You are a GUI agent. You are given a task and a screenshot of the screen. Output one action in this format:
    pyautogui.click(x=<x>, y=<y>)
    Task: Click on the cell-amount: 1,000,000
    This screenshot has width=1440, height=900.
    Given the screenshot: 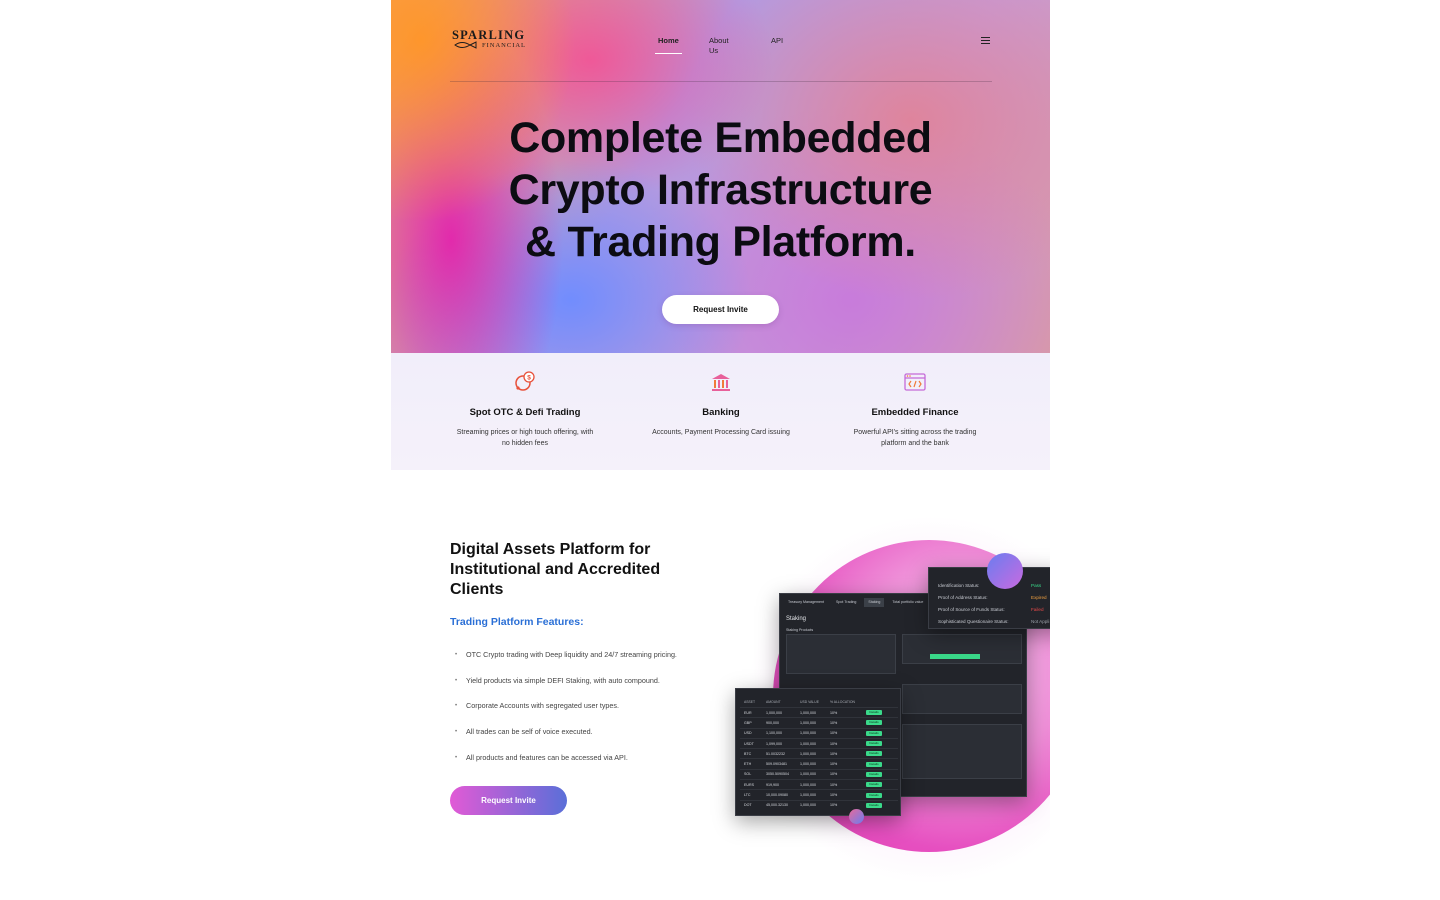 What is the action you would take?
    pyautogui.click(x=774, y=712)
    